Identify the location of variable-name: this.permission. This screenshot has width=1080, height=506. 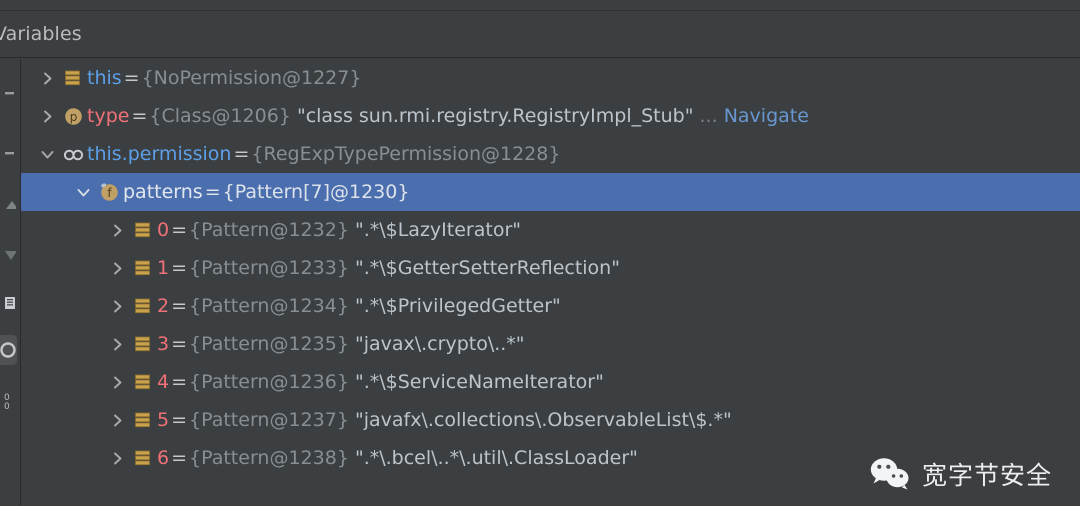
(159, 154).